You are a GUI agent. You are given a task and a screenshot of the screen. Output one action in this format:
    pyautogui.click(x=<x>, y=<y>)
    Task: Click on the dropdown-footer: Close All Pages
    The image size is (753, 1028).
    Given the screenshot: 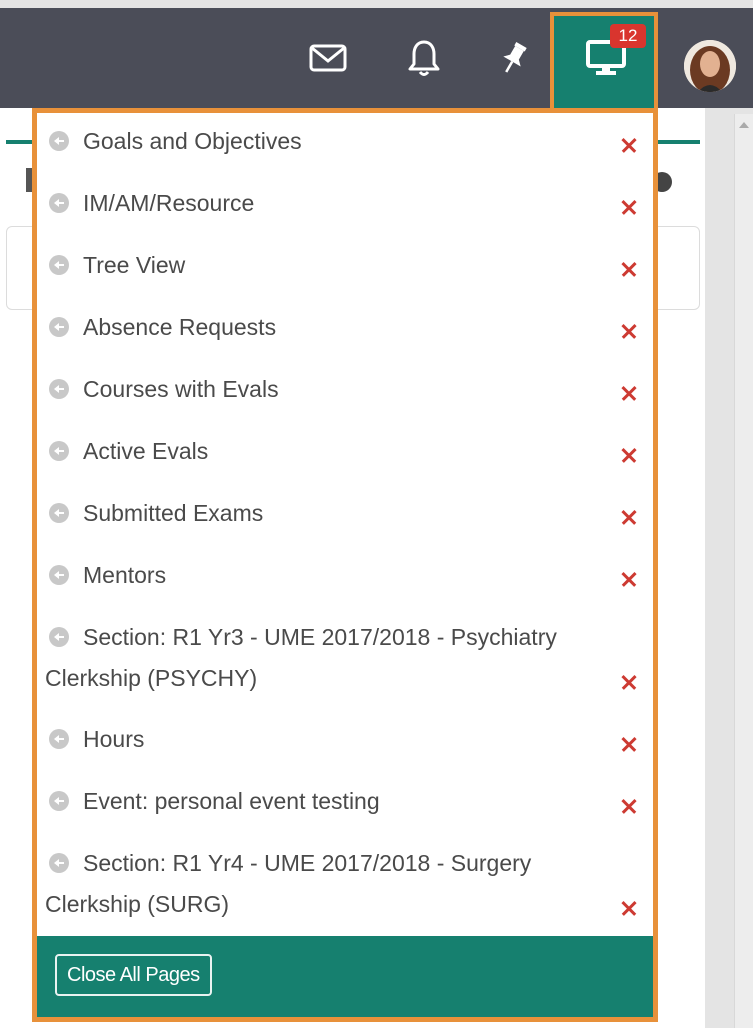 What is the action you would take?
    pyautogui.click(x=345, y=976)
    